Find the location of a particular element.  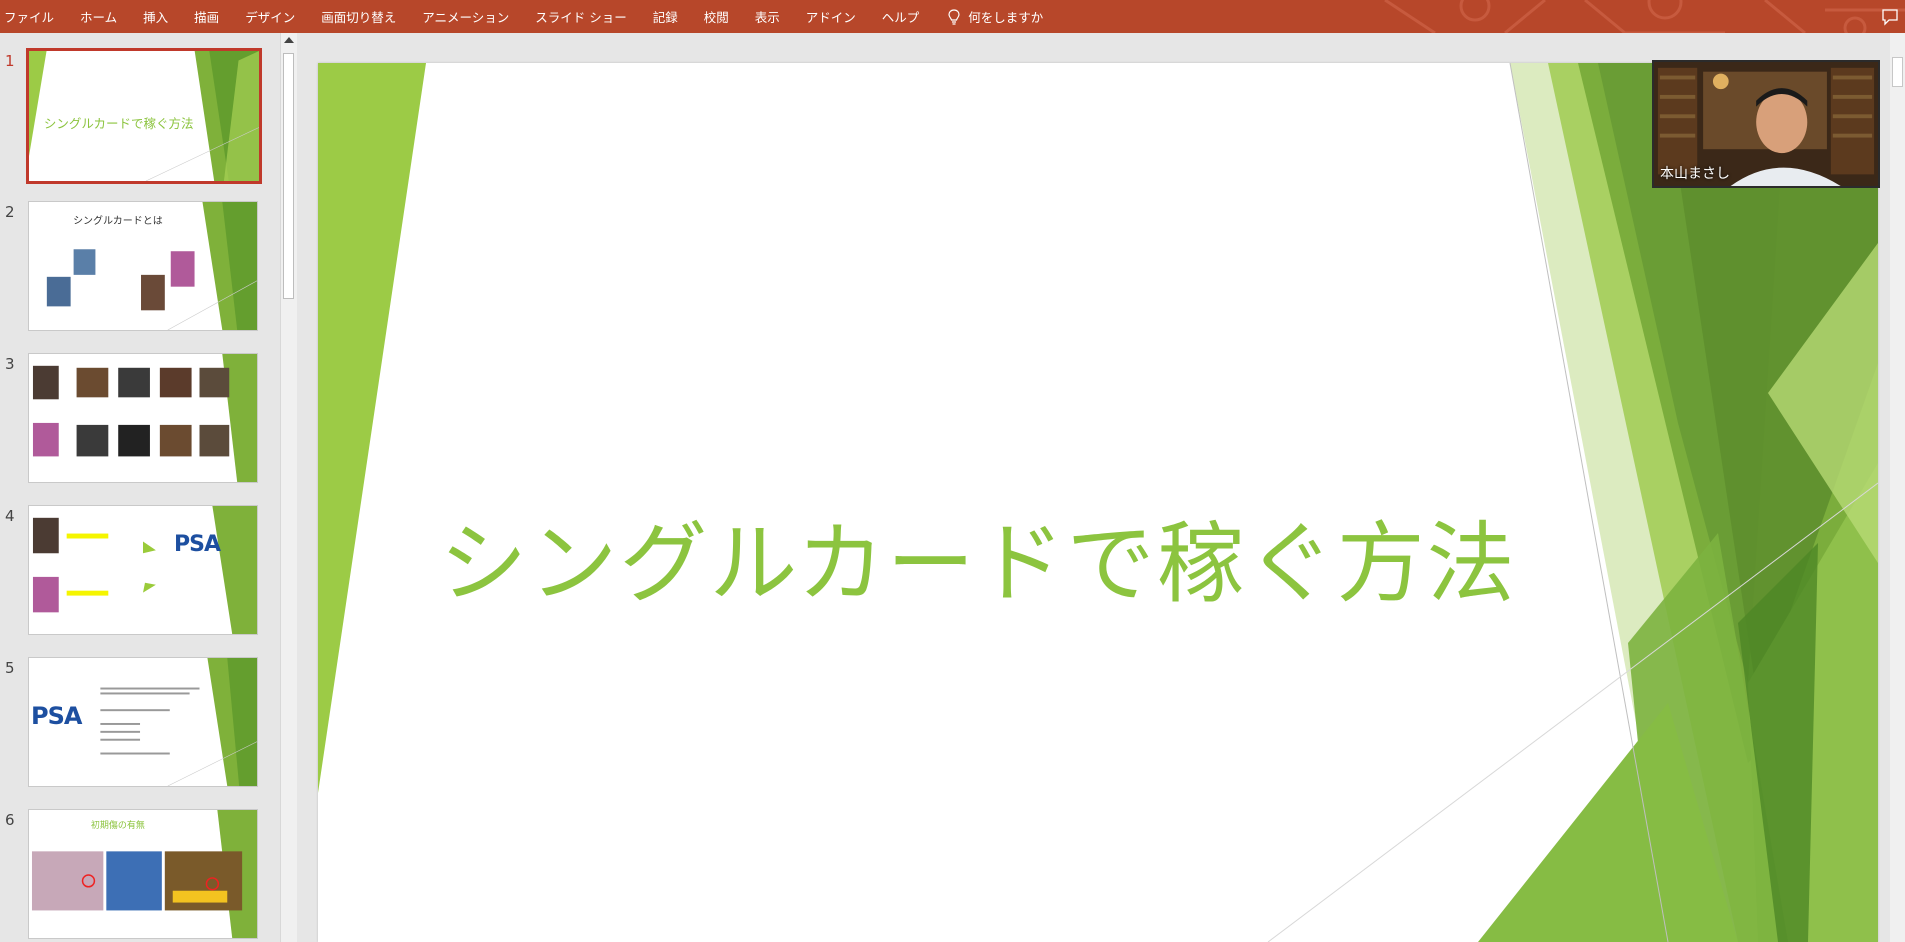

thumbnail-title: 初期傷の有無 is located at coordinates (117, 826).